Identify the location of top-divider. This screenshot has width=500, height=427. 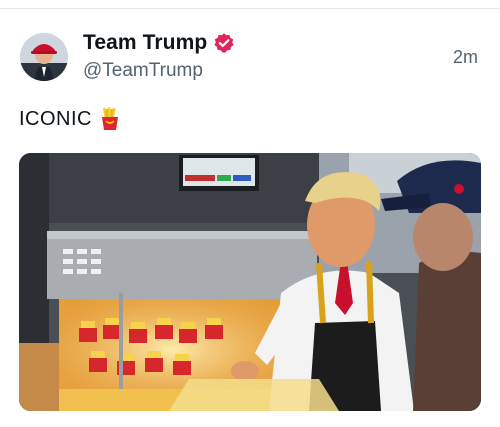
(250, 8).